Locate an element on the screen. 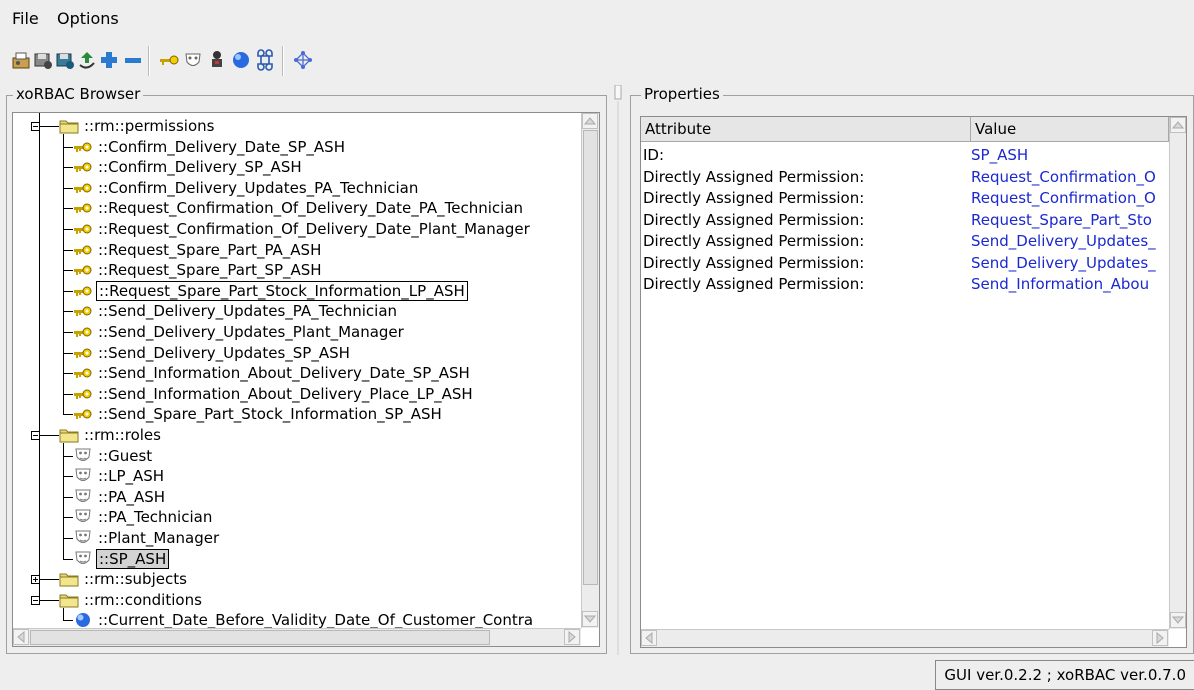  properties-vertical-scrollbar is located at coordinates (1177, 373).